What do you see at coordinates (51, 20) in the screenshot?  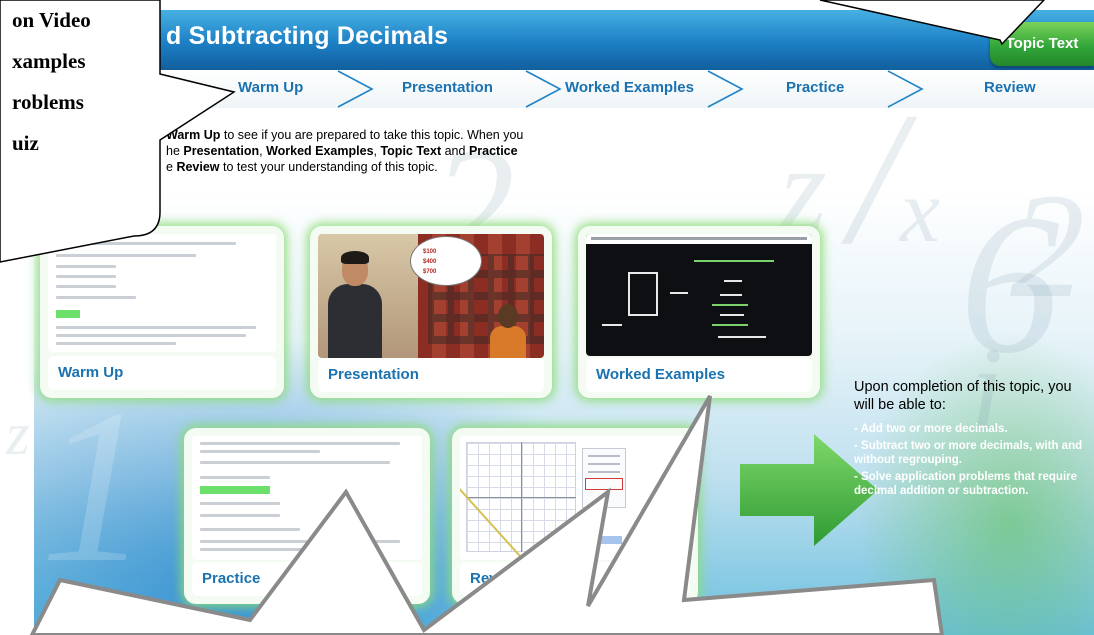 I see `callout-line: on Video` at bounding box center [51, 20].